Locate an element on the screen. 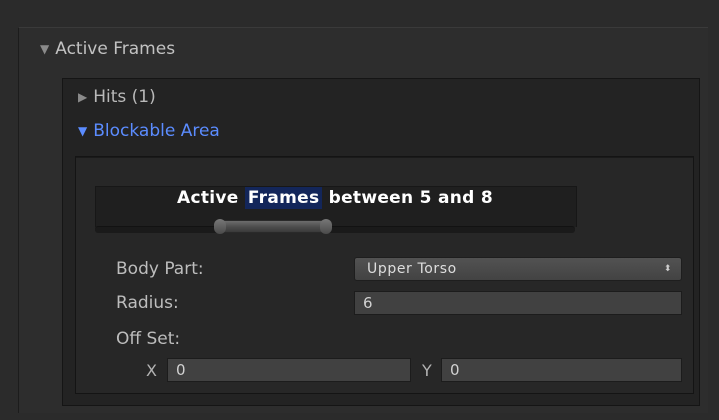 The image size is (719, 420). offset-y-field: 0 is located at coordinates (561, 370).